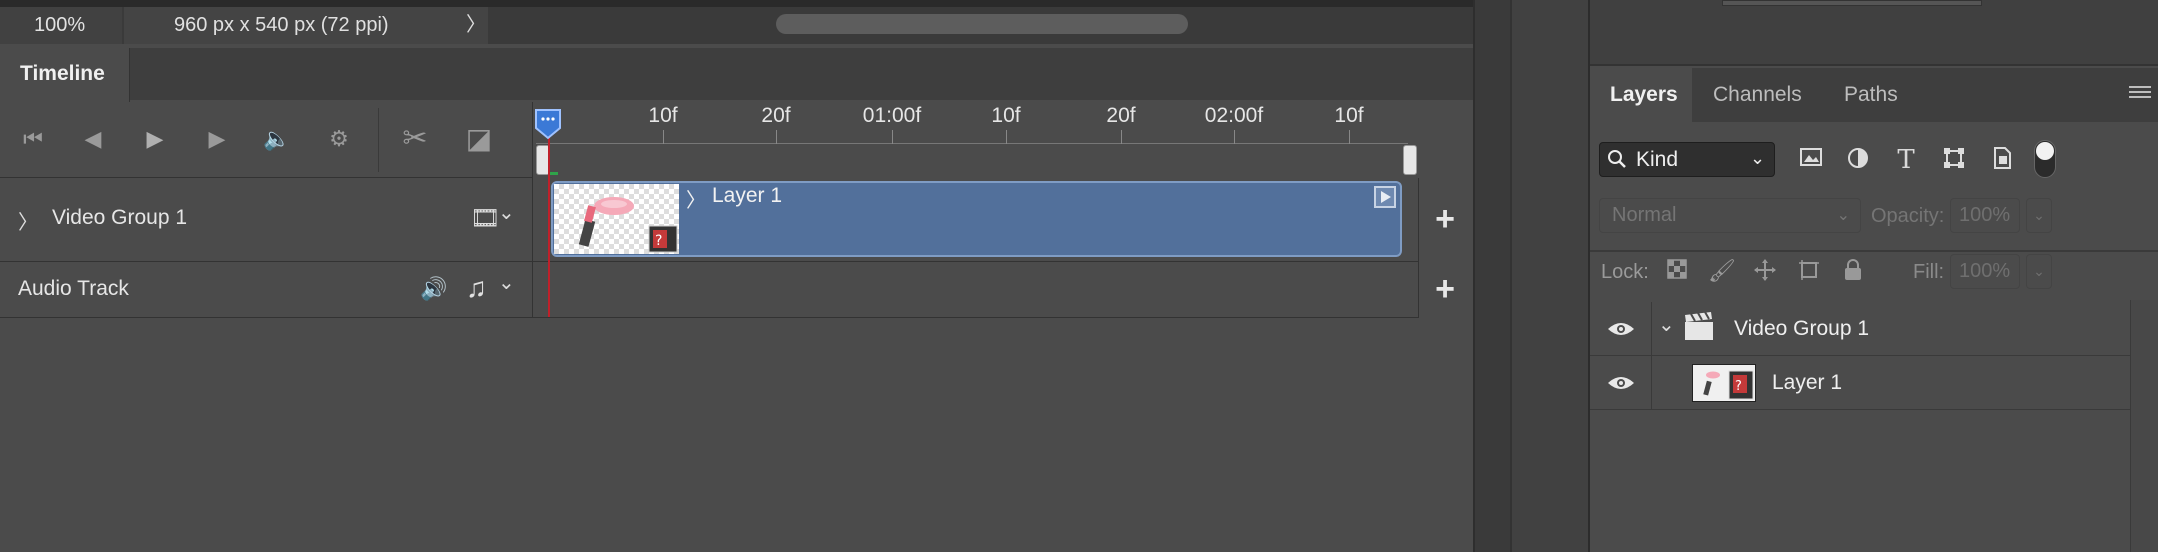  Describe the element at coordinates (1410, 160) in the screenshot. I see `work-area-end-handle` at that location.